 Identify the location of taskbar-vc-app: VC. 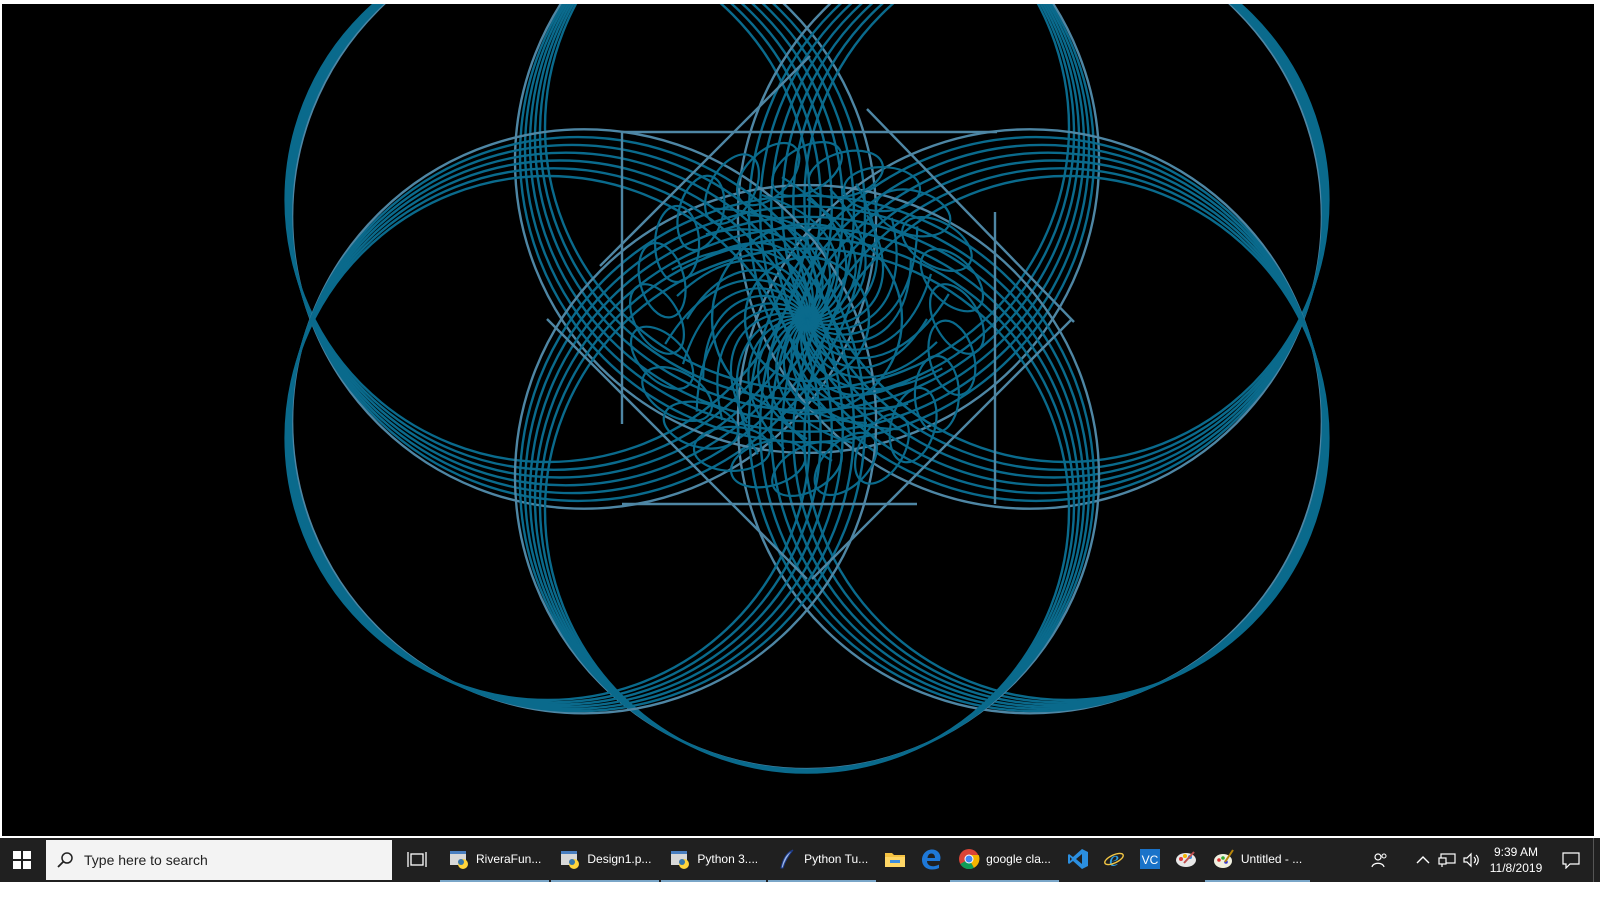
(1150, 860).